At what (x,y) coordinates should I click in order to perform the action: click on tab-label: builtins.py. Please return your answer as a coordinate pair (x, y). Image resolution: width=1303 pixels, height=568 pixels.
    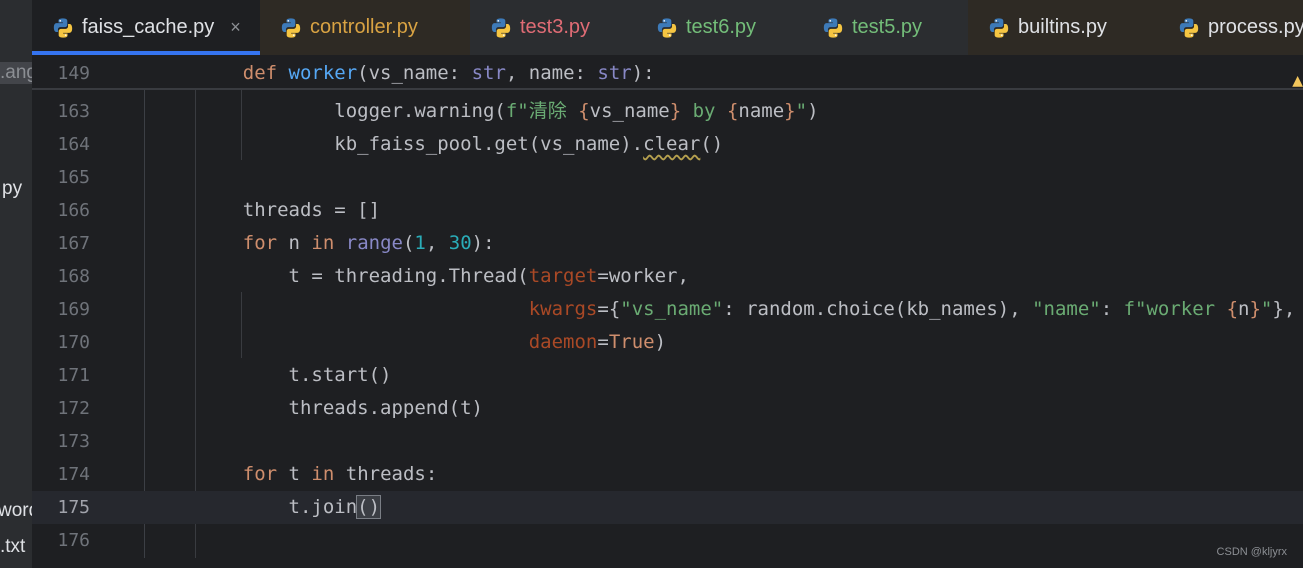
    Looking at the image, I should click on (1062, 27).